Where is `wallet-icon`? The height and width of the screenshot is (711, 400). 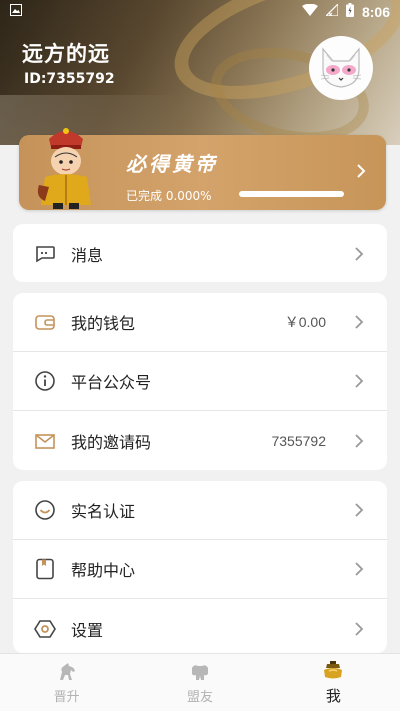 wallet-icon is located at coordinates (45, 322).